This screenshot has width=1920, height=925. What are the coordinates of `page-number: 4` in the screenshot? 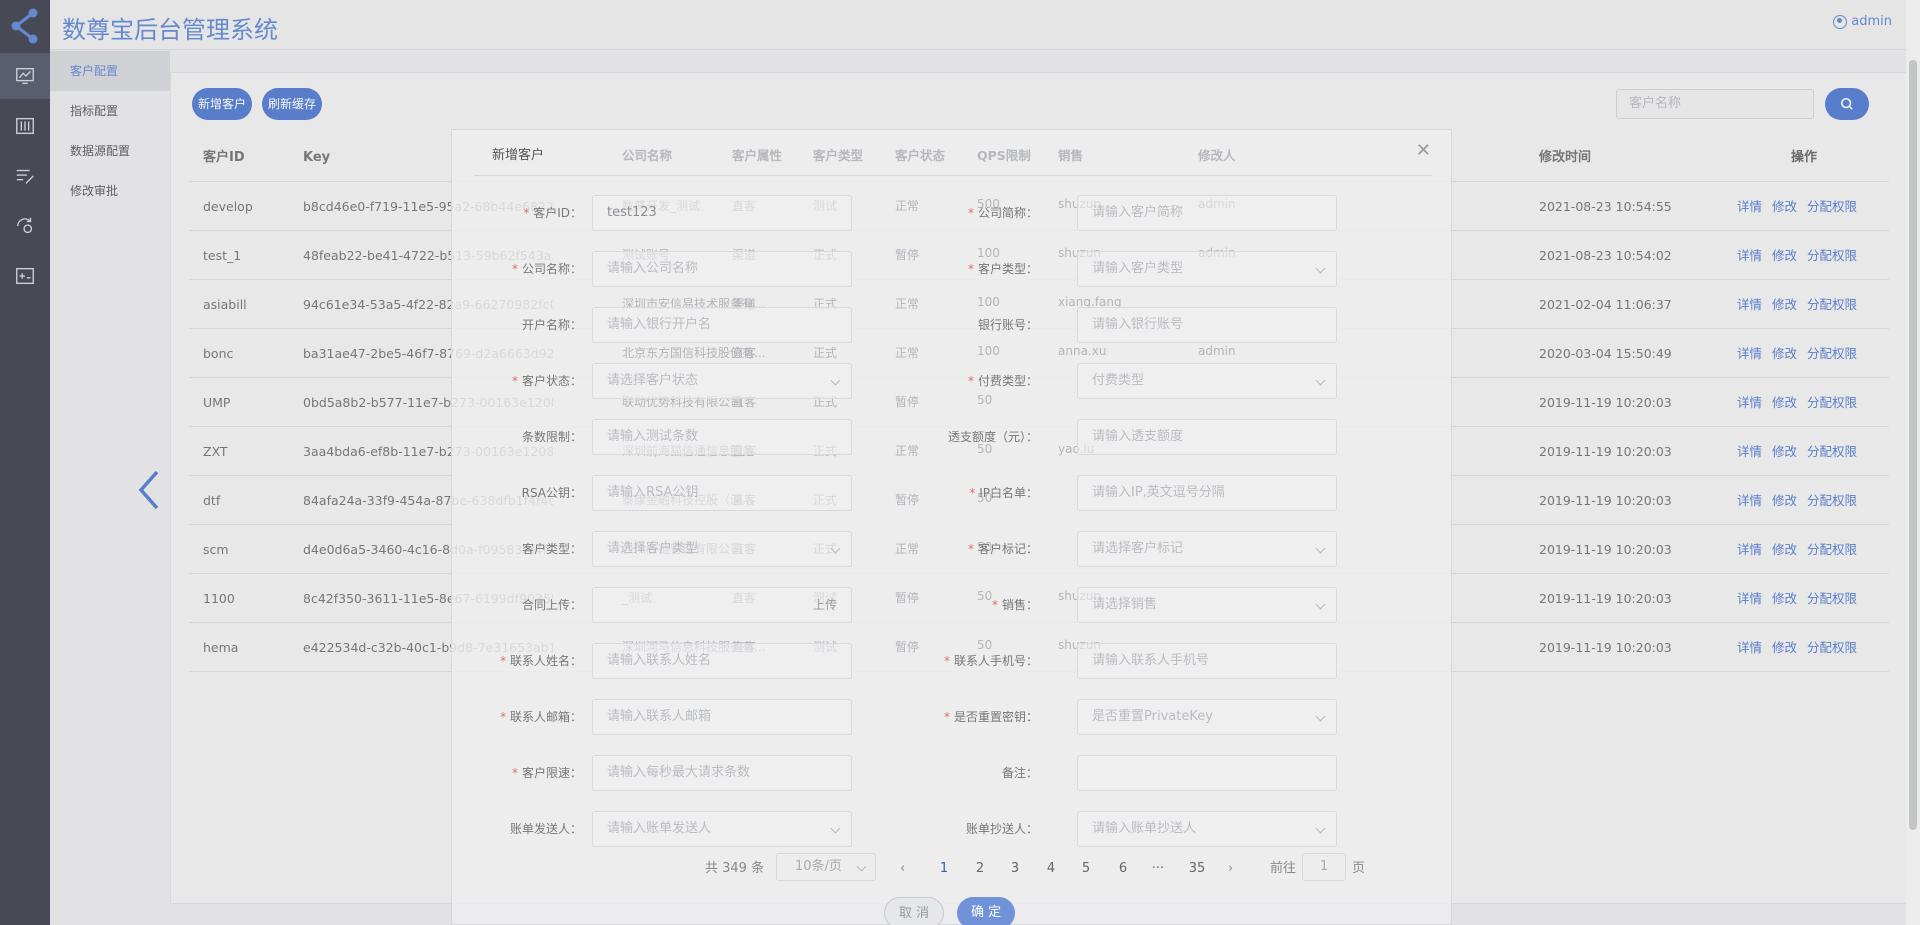 It's located at (1051, 869).